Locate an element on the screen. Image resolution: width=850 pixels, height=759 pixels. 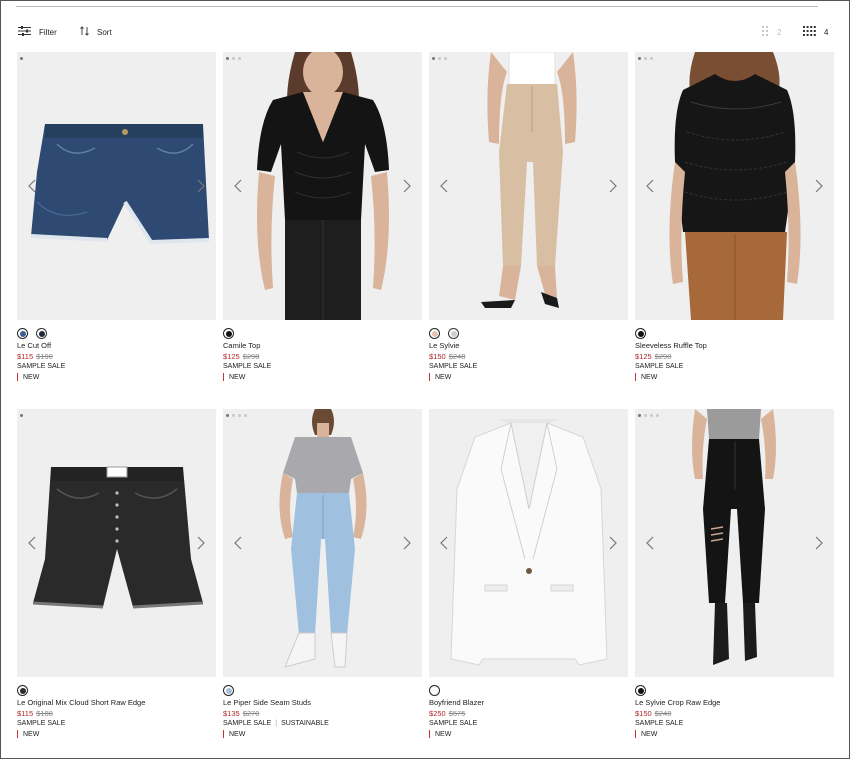
product-name: Le Sylvie Crop Raw Edge is located at coordinates (677, 702).